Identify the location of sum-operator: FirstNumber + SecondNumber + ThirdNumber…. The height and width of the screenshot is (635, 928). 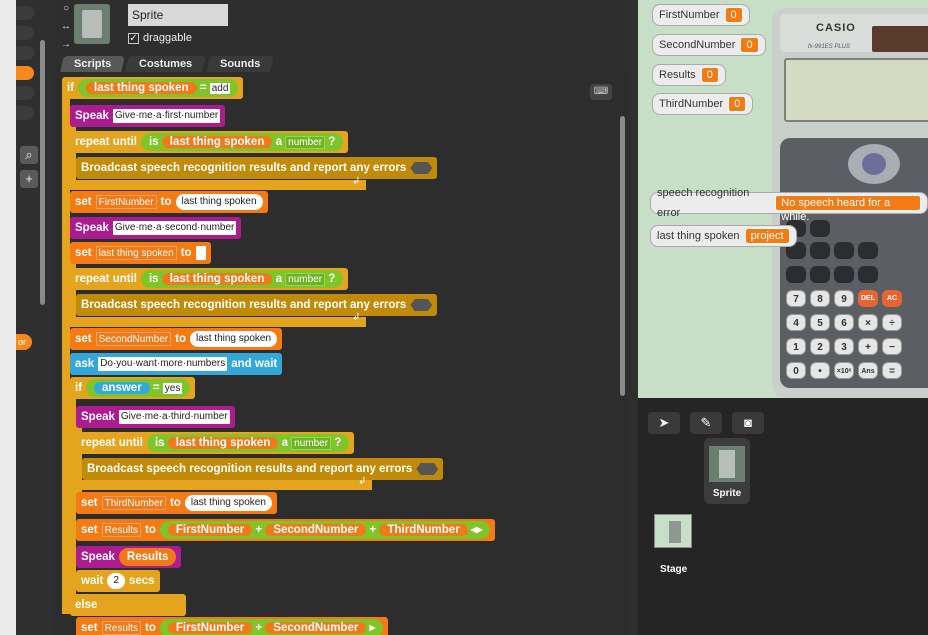
(325, 530).